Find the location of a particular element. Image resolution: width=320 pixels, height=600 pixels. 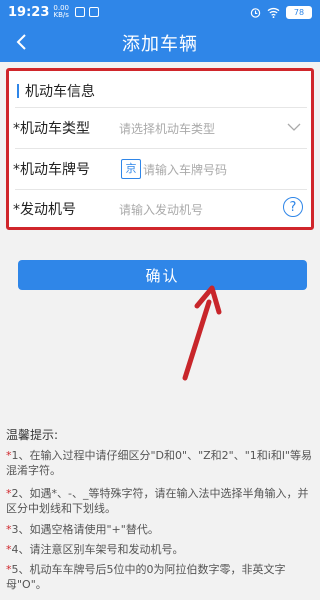

vehicle-type-select: *机动车类型 请选择机动车类型 is located at coordinates (160, 128).